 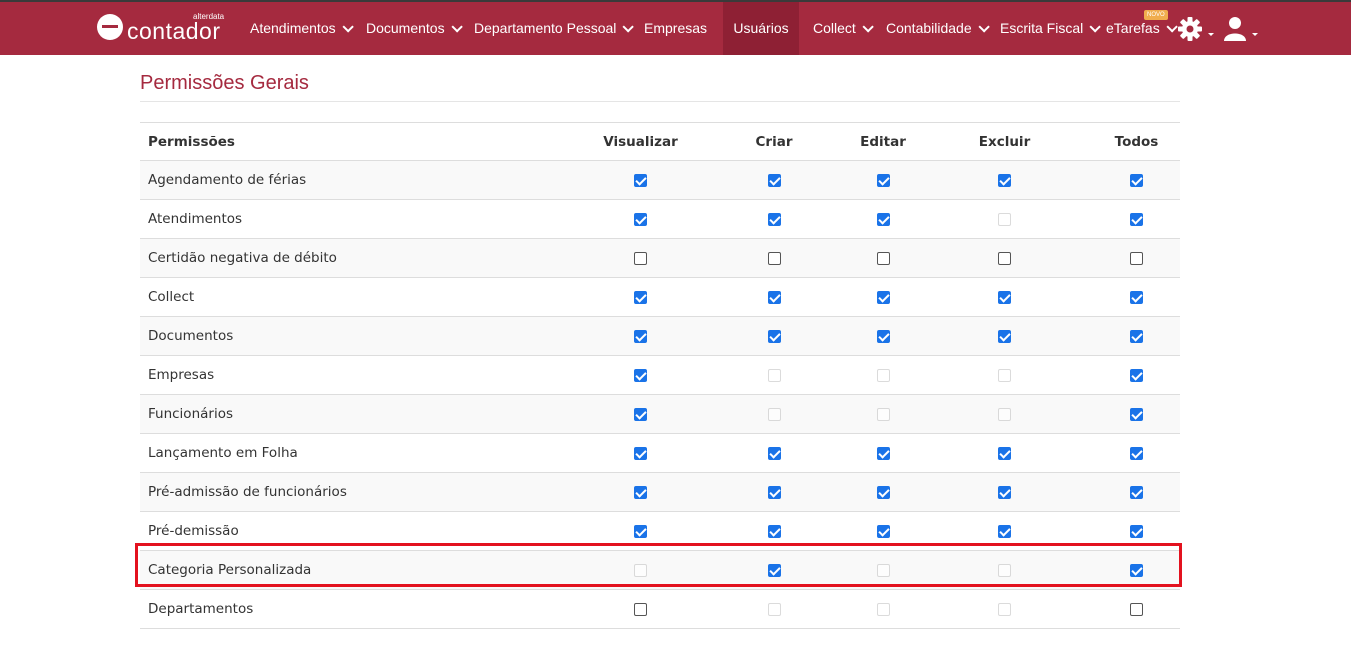 What do you see at coordinates (361, 492) in the screenshot?
I see `permission-label: Pré-admissão de funcionários` at bounding box center [361, 492].